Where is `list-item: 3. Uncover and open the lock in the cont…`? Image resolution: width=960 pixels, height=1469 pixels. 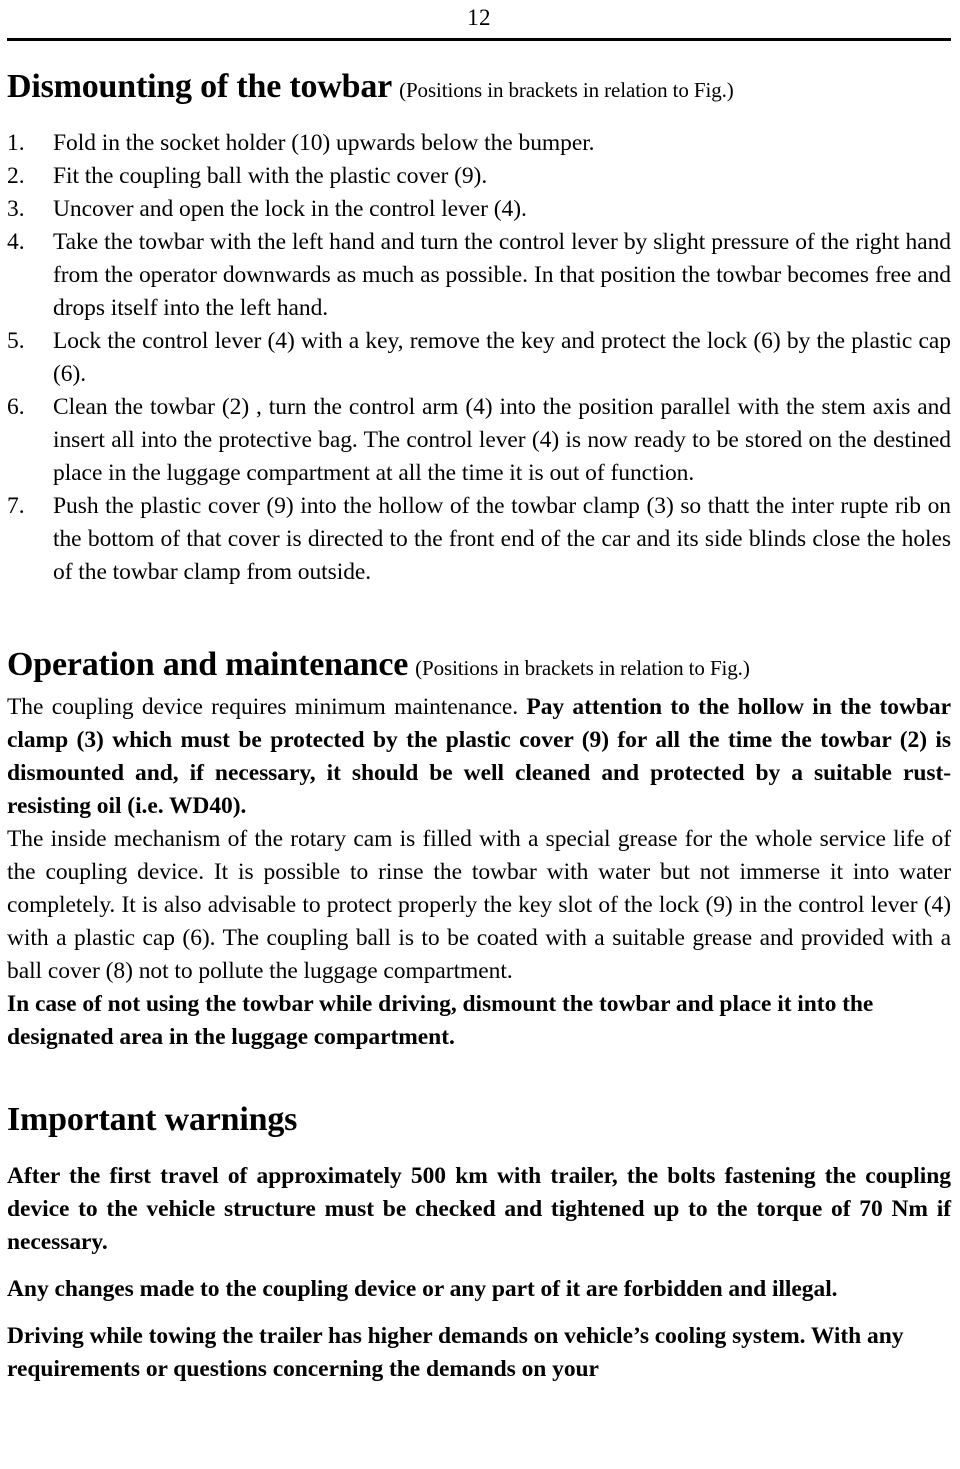
list-item: 3. Uncover and open the lock in the cont… is located at coordinates (479, 209).